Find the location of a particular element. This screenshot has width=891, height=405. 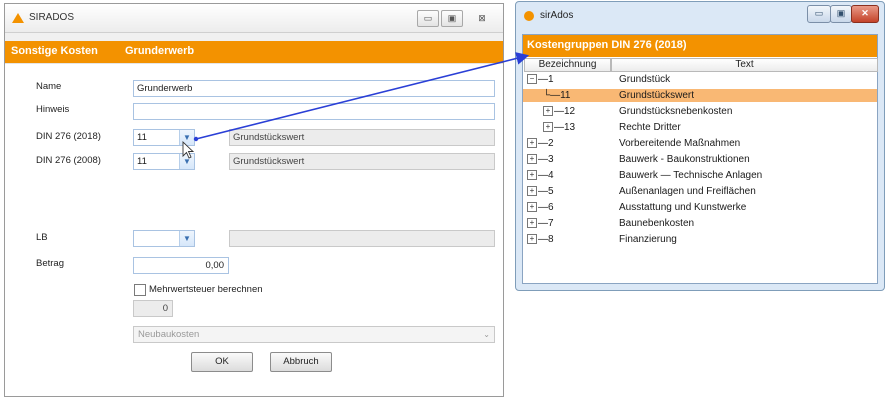

mwst-checkbox is located at coordinates (140, 290).